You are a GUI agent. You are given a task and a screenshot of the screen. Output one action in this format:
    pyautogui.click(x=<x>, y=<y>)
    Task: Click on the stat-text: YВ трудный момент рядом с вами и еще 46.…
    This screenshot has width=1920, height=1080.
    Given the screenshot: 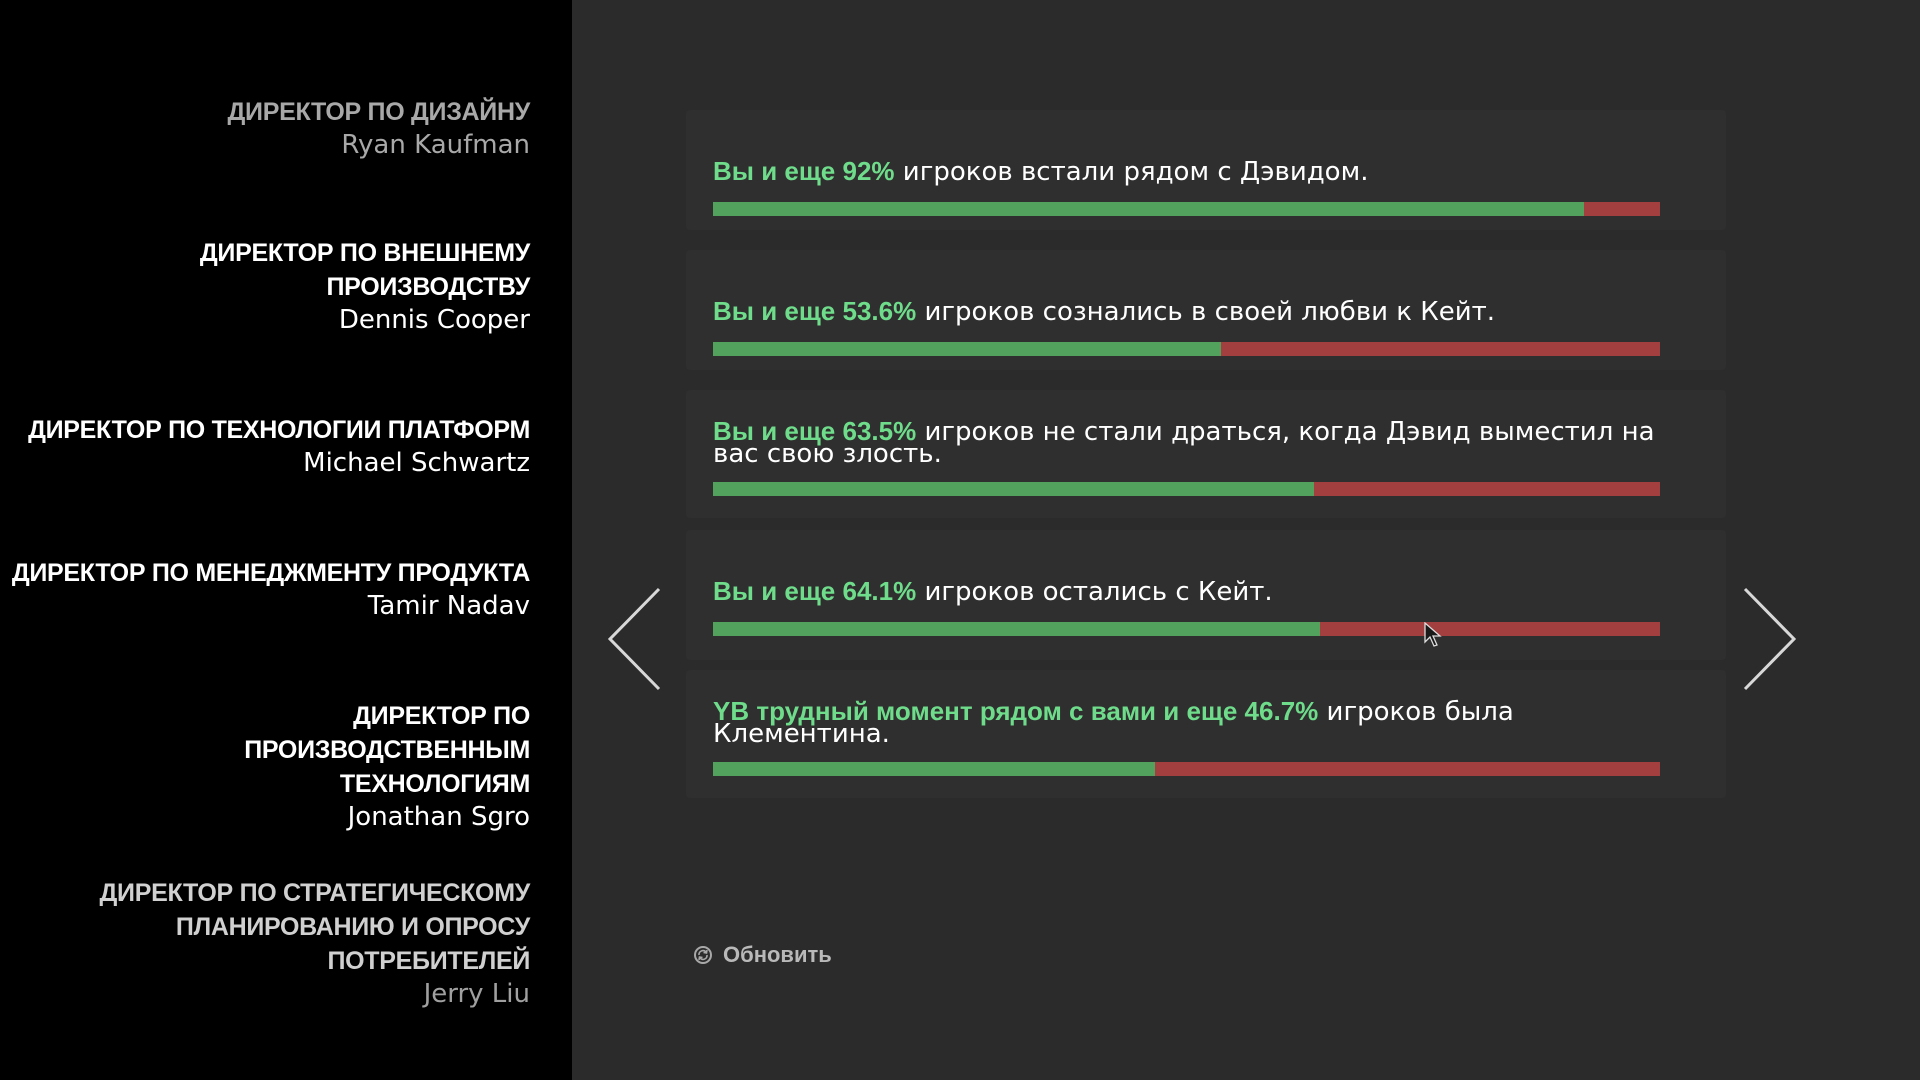 What is the action you would take?
    pyautogui.click(x=1189, y=722)
    